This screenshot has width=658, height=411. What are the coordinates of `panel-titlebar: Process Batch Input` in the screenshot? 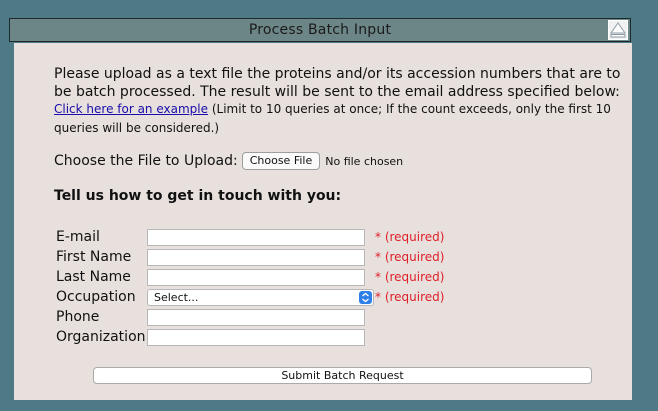 It's located at (320, 30).